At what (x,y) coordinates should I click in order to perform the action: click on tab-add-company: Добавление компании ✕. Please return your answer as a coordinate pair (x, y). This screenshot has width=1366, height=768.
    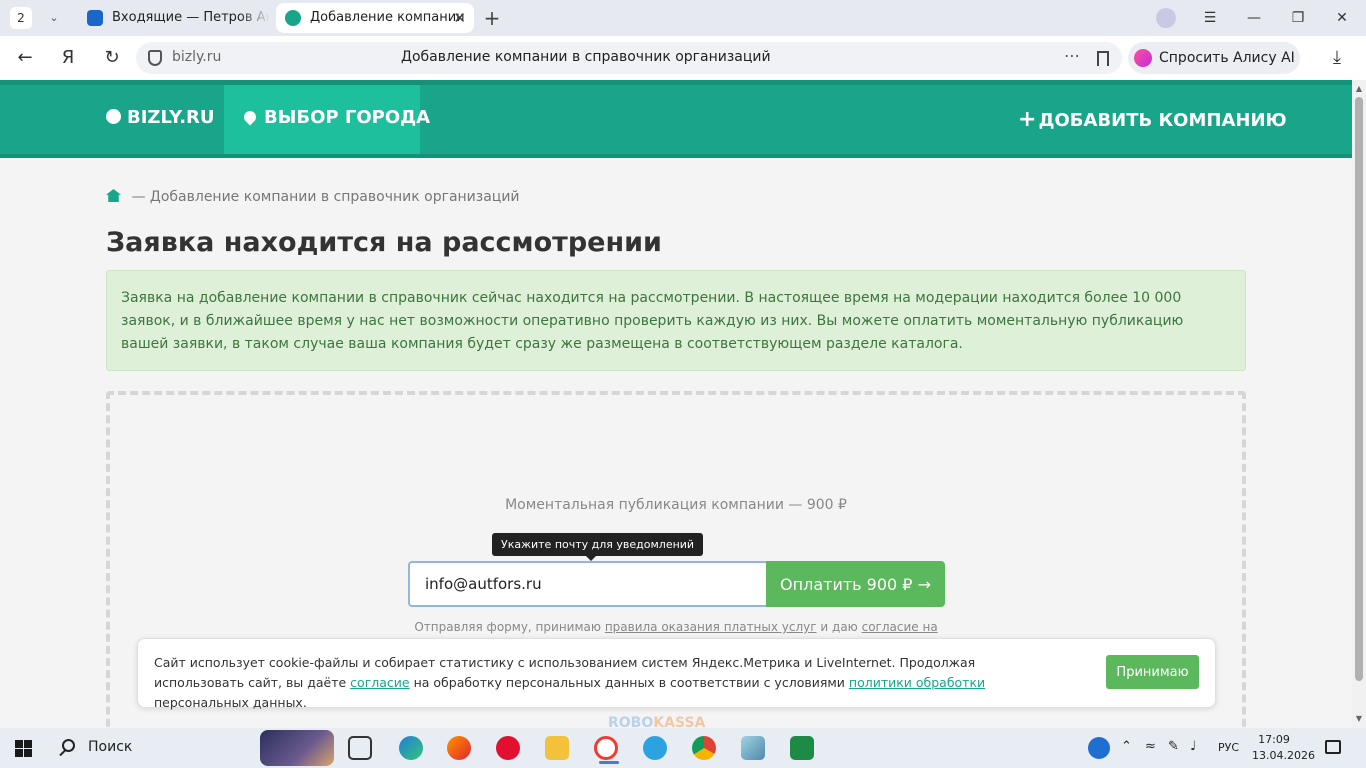
    Looking at the image, I should click on (375, 18).